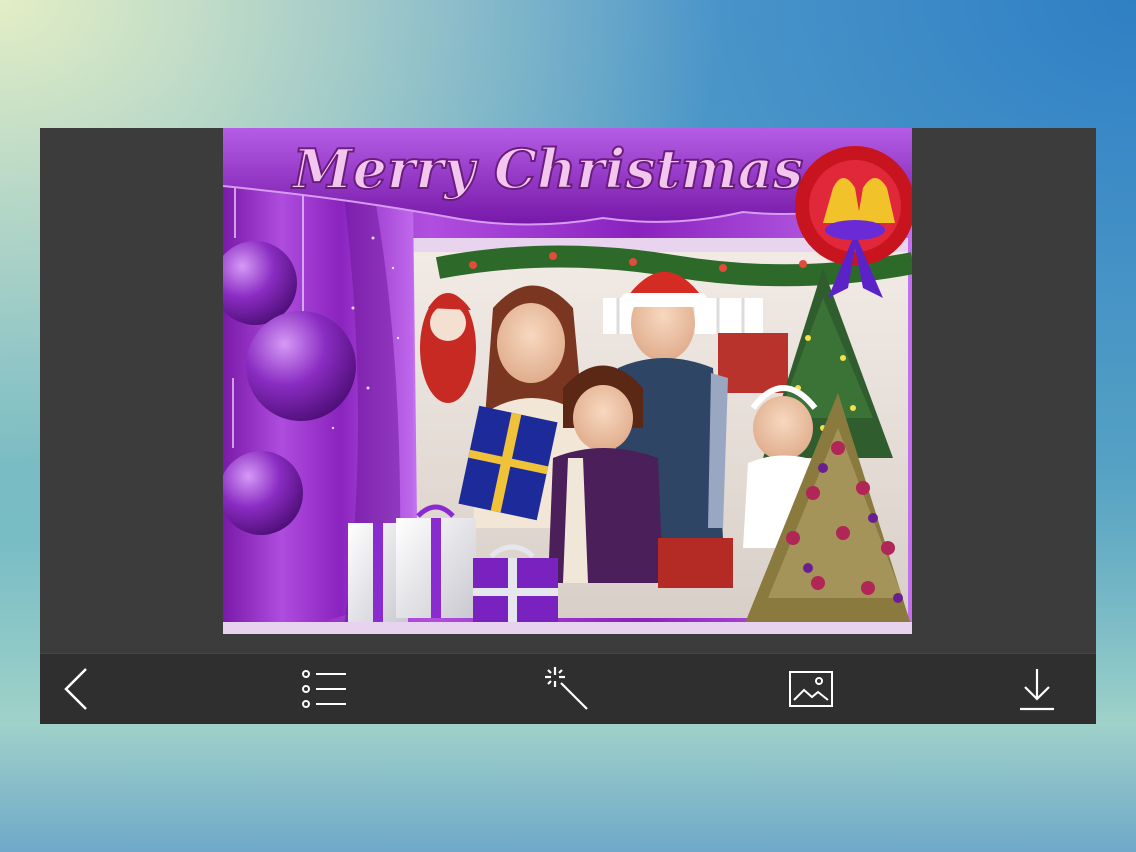 Image resolution: width=1136 pixels, height=852 pixels. I want to click on download-button, so click(1037, 689).